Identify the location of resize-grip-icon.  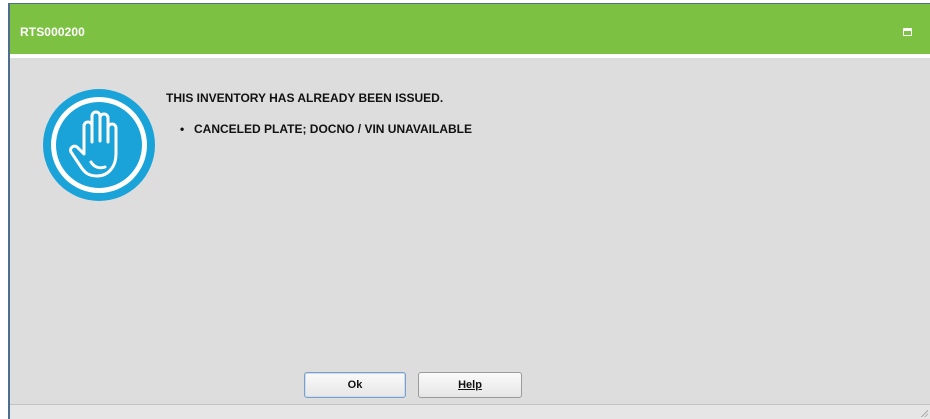
(924, 413).